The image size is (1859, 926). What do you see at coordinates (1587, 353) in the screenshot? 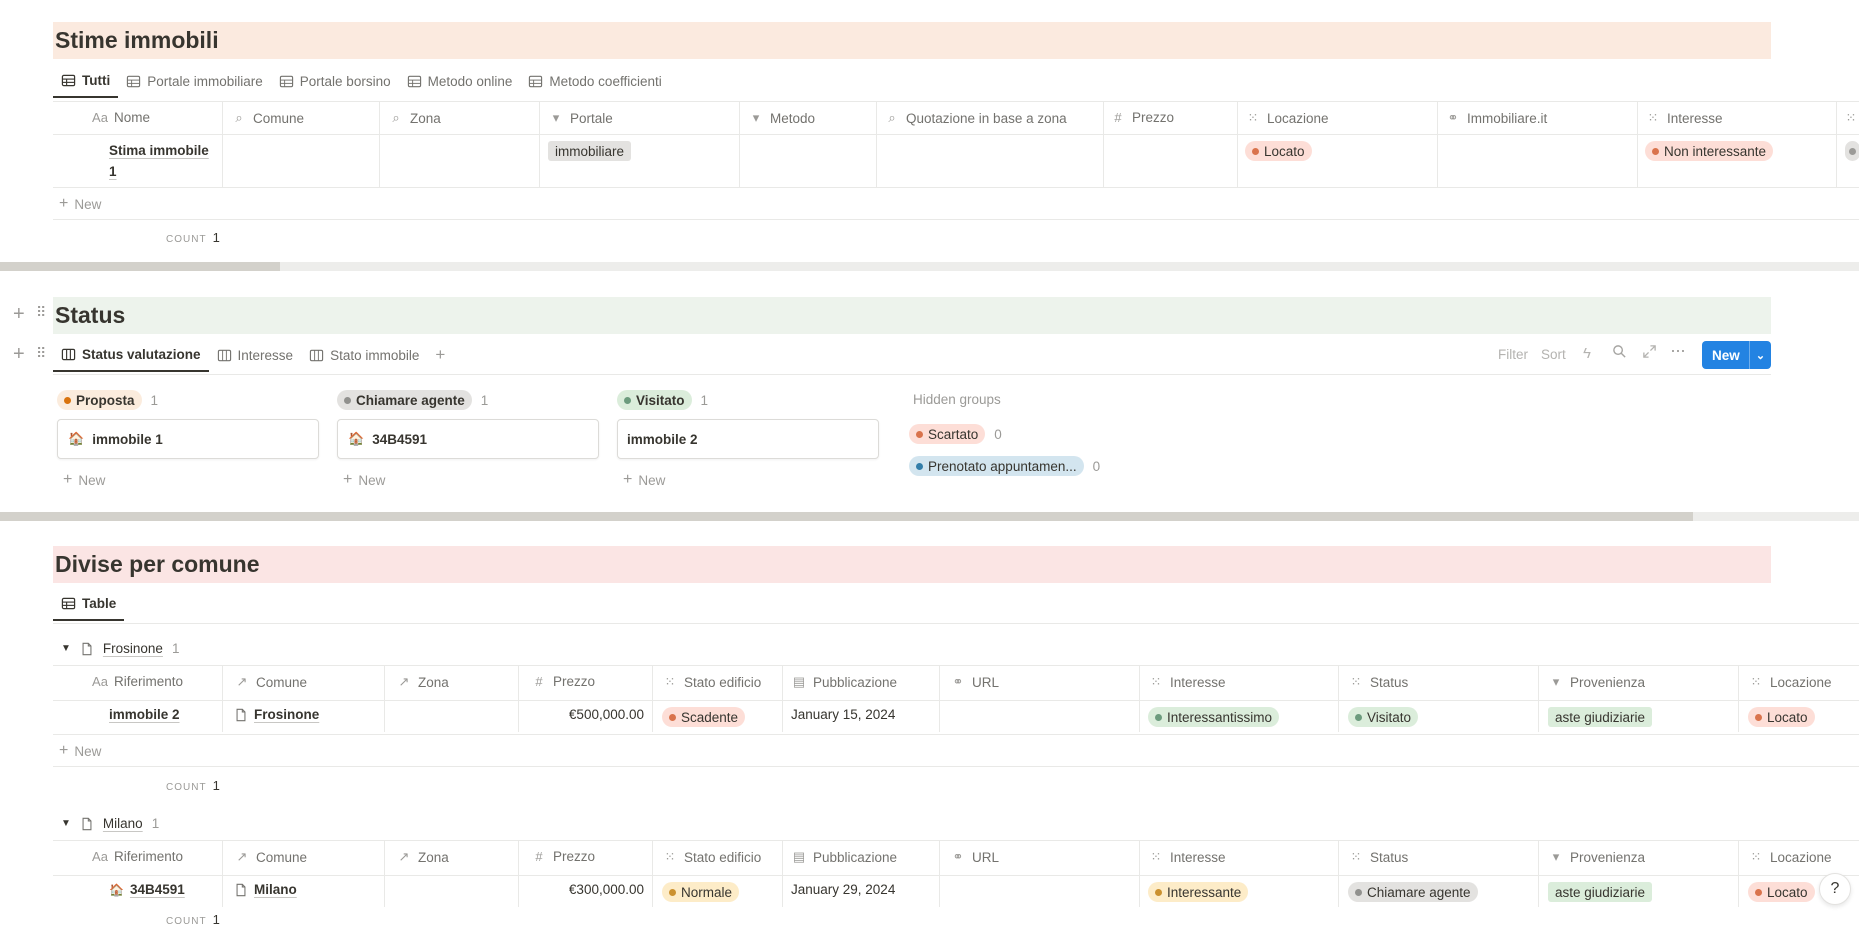
I see `automation-icon: ϟ` at bounding box center [1587, 353].